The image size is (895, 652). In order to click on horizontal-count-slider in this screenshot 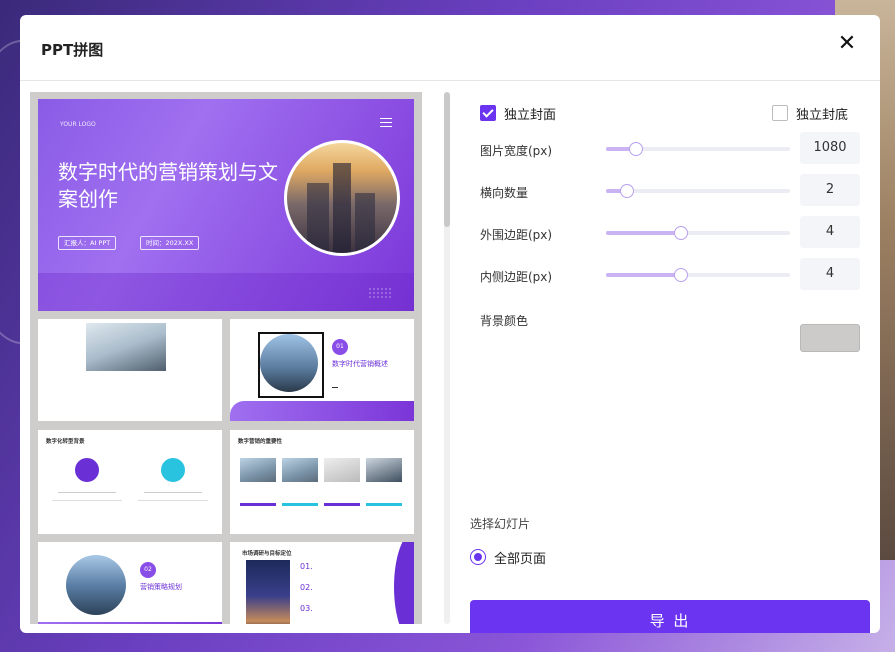, I will do `click(698, 191)`.